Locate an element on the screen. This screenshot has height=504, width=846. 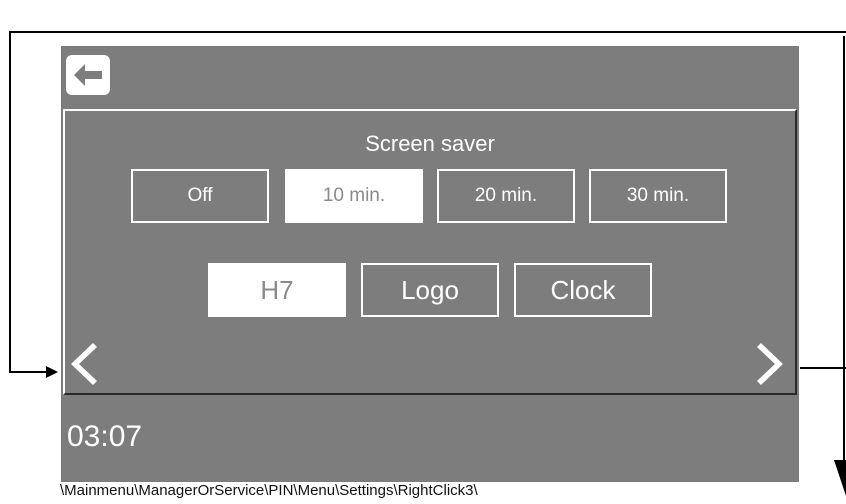
option-20-min-button: 20 min. is located at coordinates (506, 196).